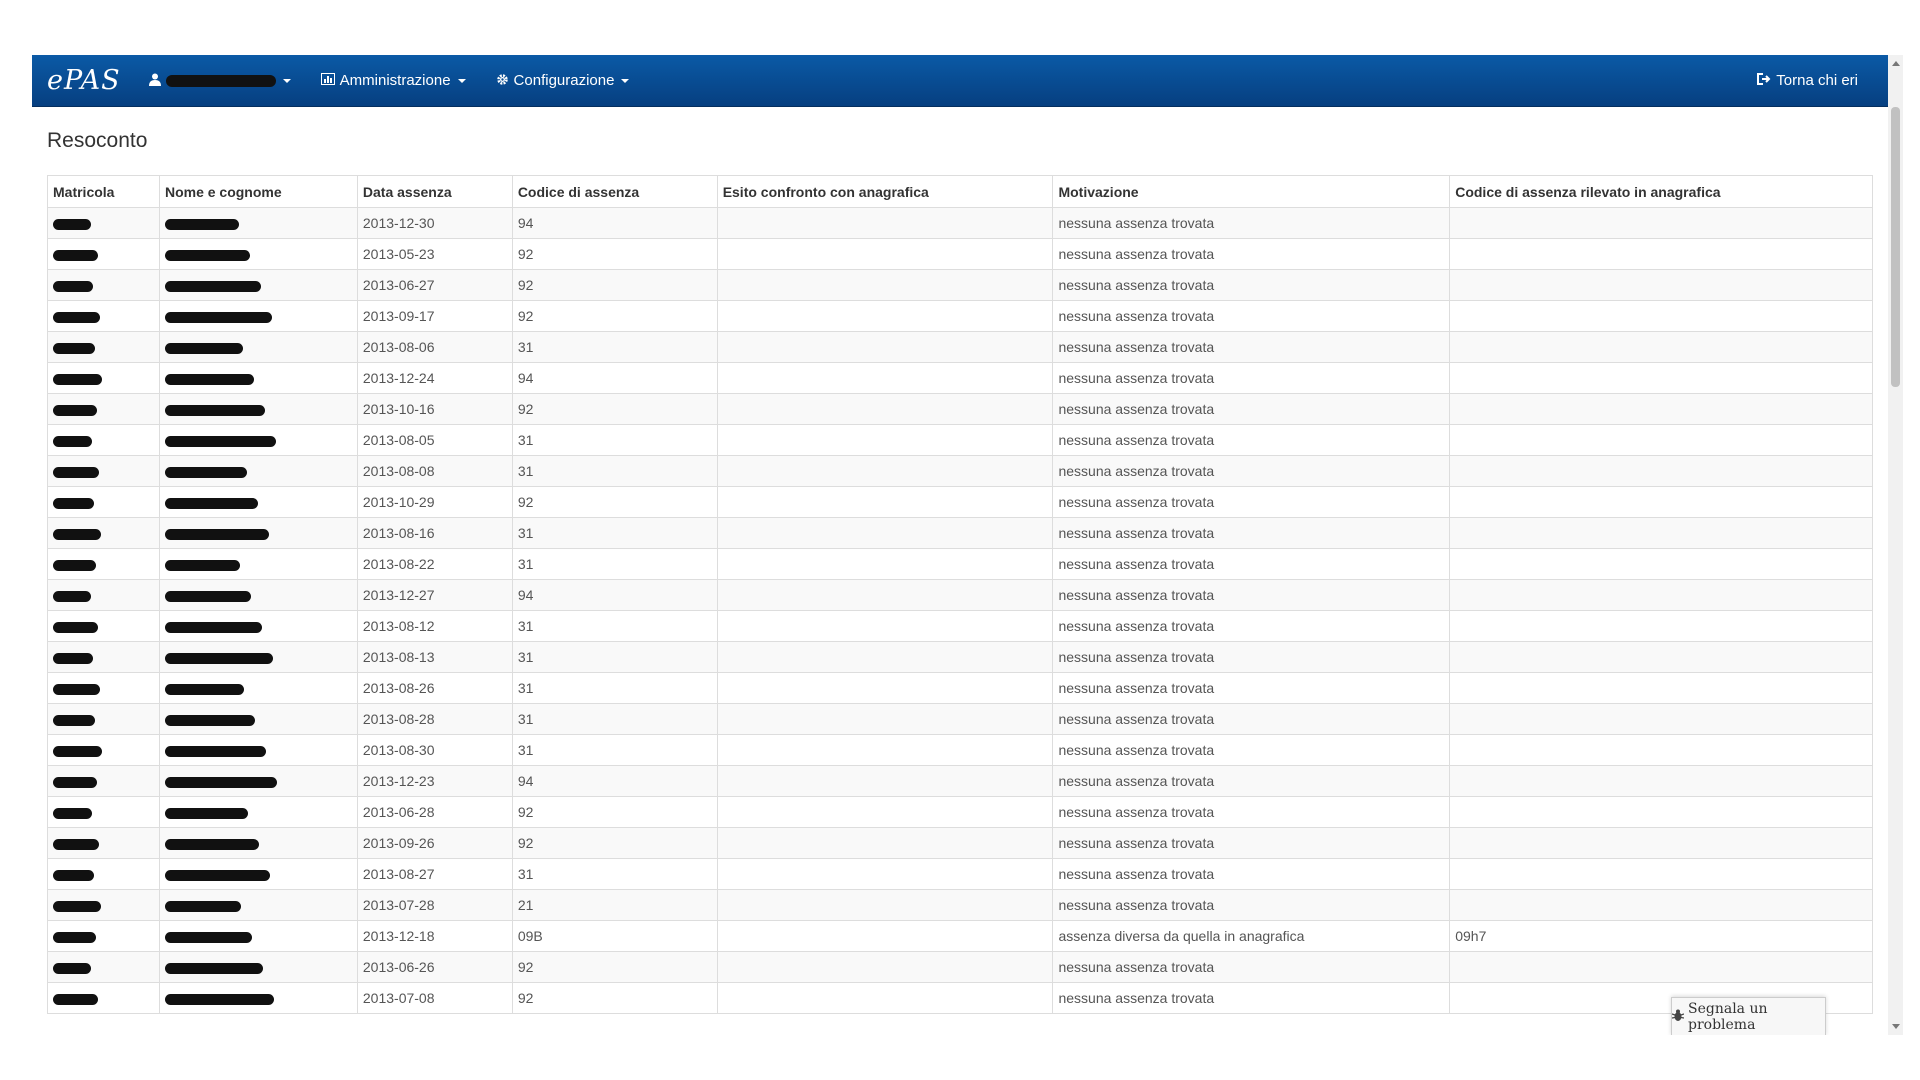 This screenshot has width=1920, height=1080. What do you see at coordinates (434, 812) in the screenshot?
I see `cell-data-assenza: 2013-06-28` at bounding box center [434, 812].